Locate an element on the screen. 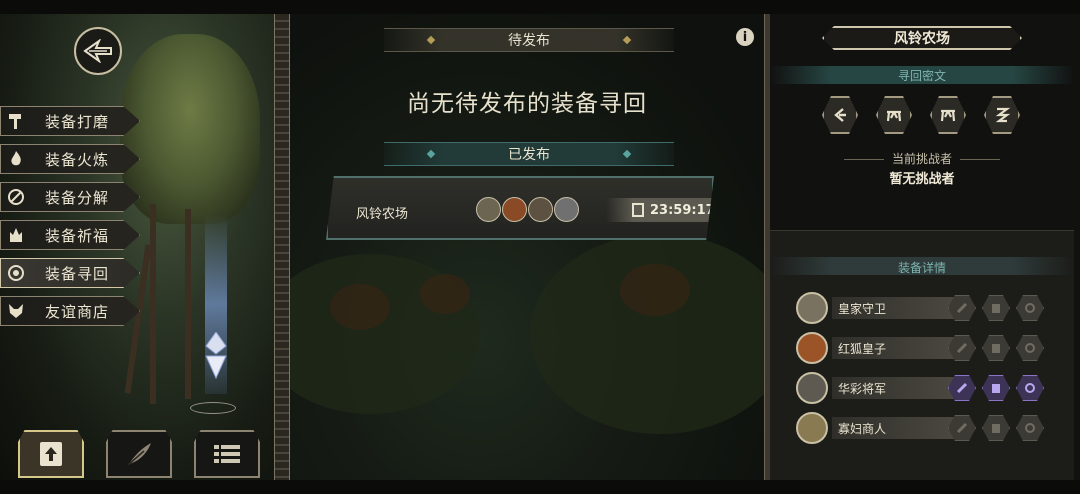 The width and height of the screenshot is (1080, 494). menu-label: 装备祈福 is located at coordinates (77, 235).